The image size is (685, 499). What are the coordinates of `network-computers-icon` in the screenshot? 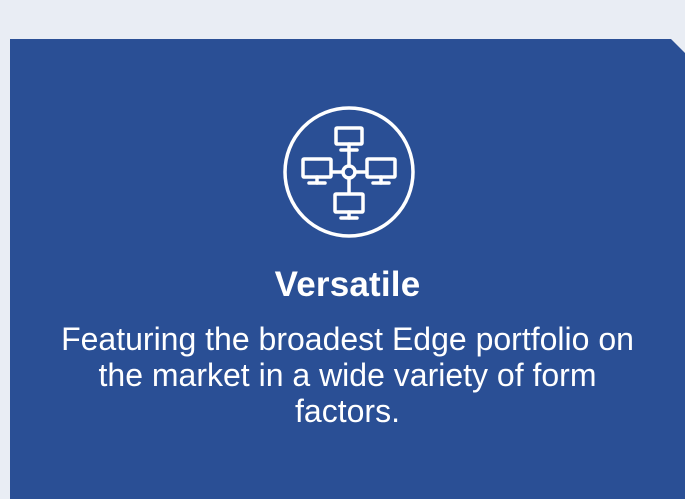 It's located at (349, 172).